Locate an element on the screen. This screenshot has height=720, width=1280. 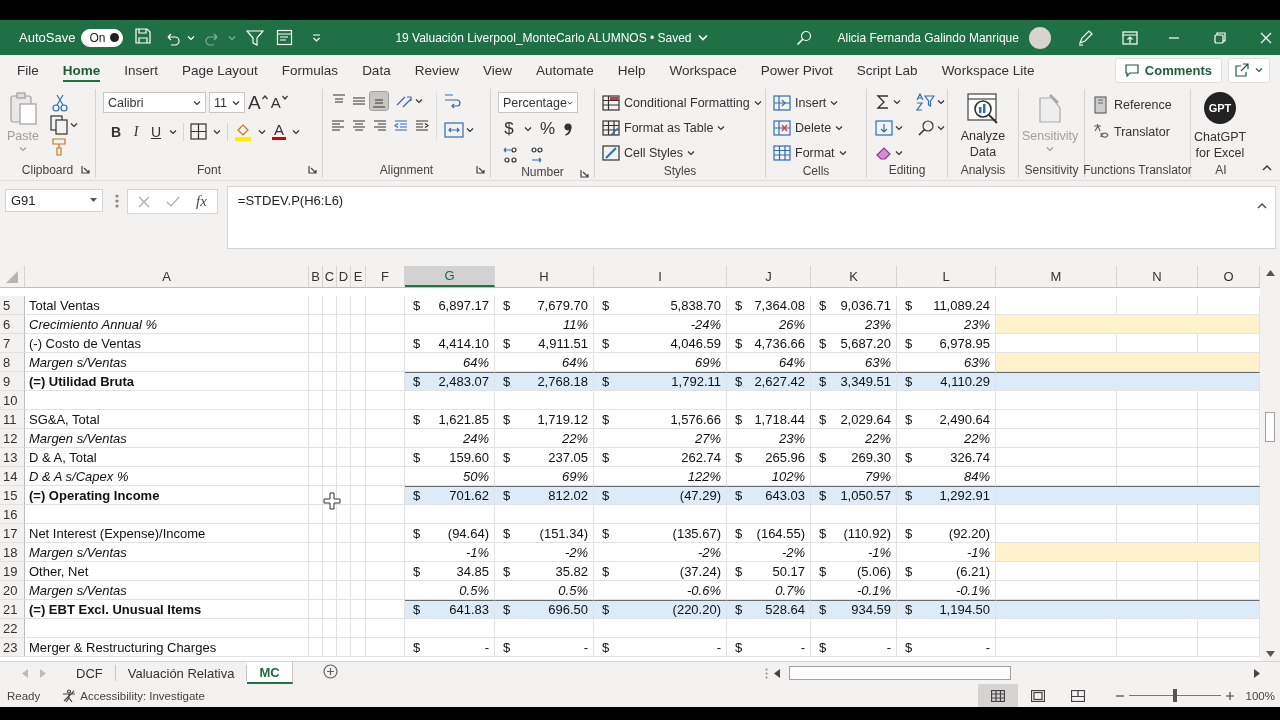
row-number: 17 is located at coordinates (12, 533).